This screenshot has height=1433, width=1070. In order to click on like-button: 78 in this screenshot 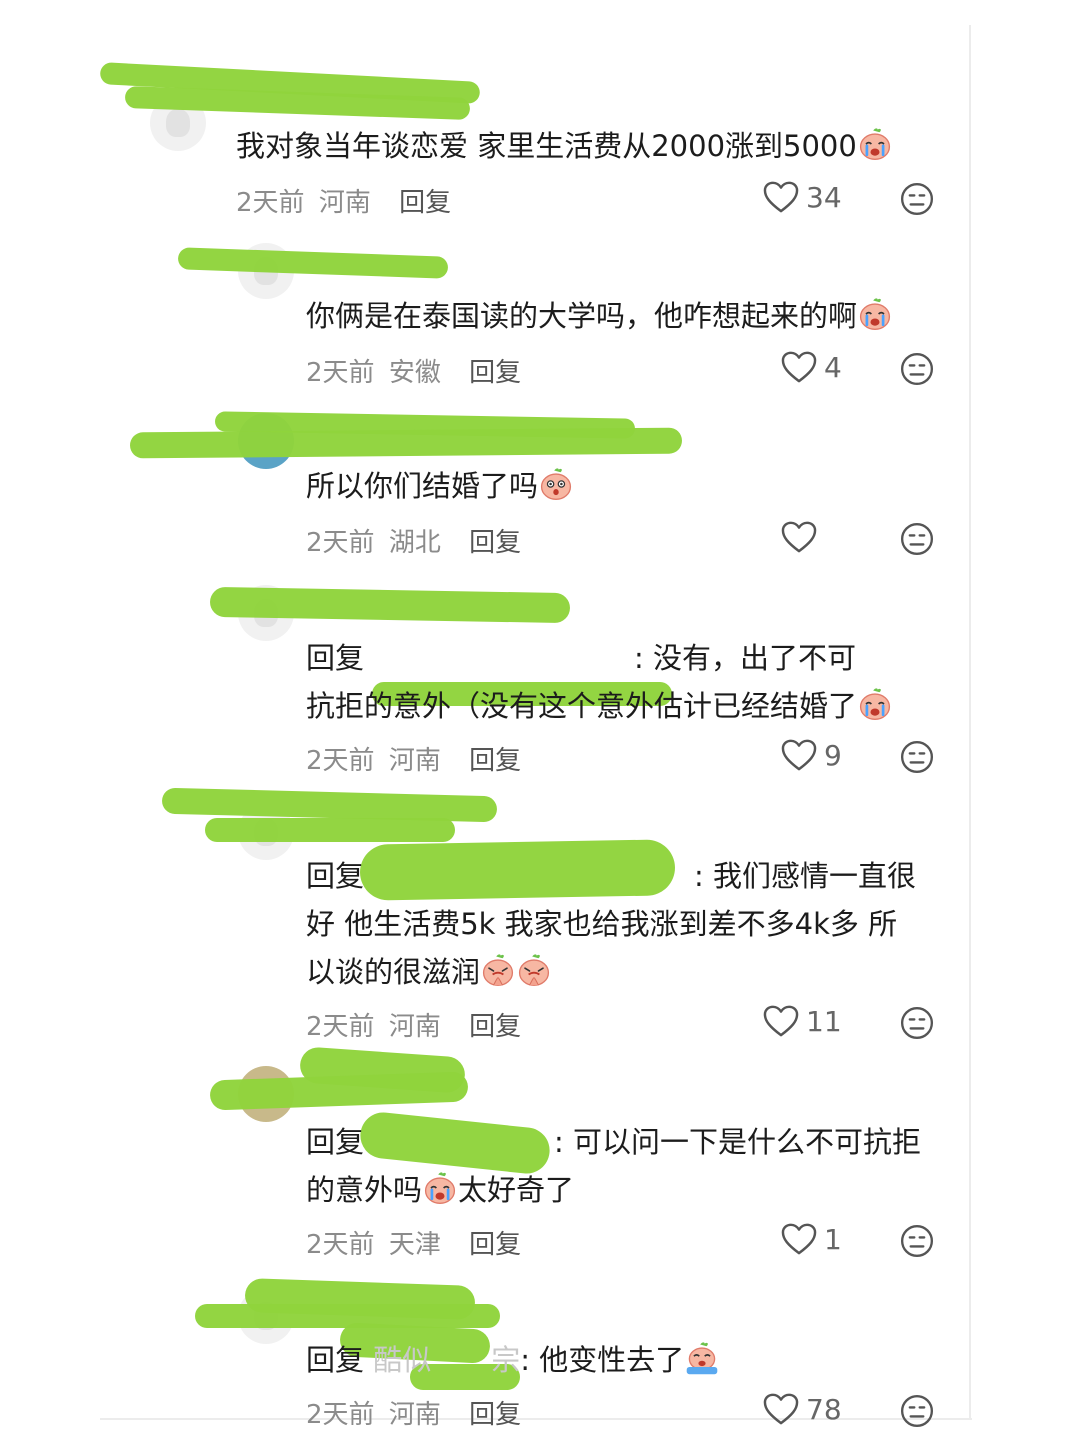, I will do `click(802, 1409)`.